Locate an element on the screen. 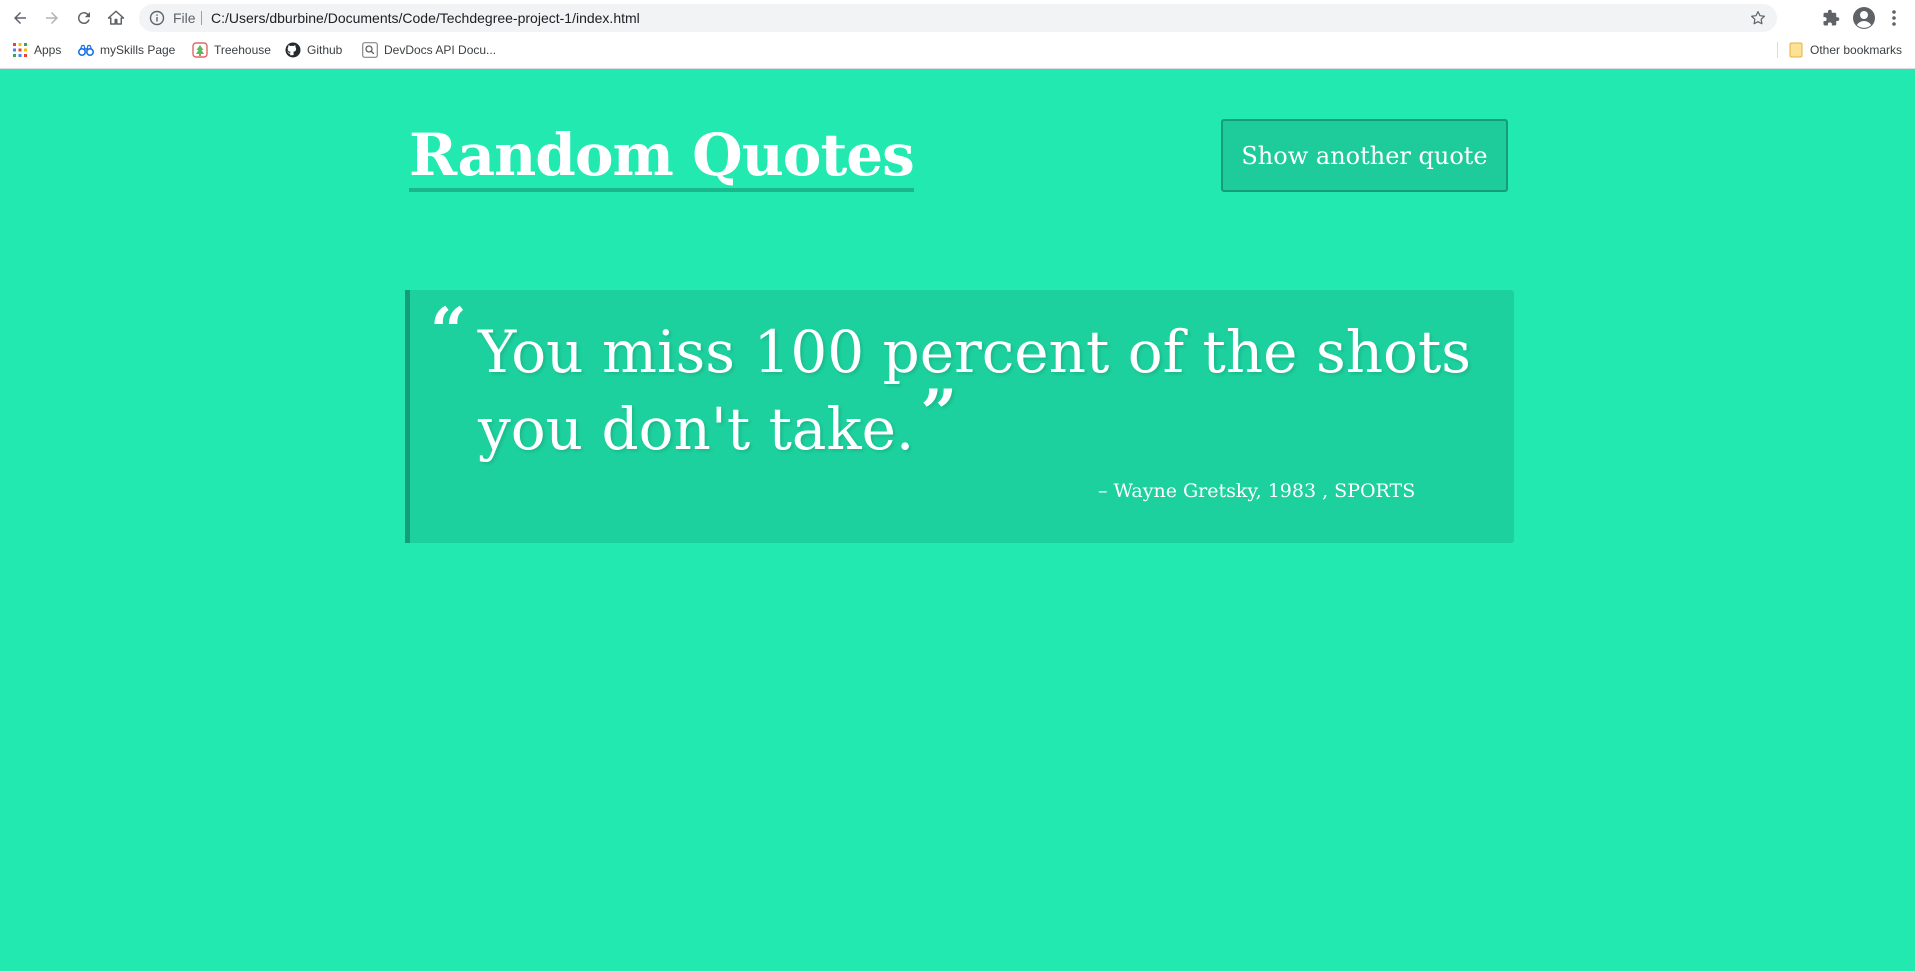  back-arrow-icon is located at coordinates (20, 18).